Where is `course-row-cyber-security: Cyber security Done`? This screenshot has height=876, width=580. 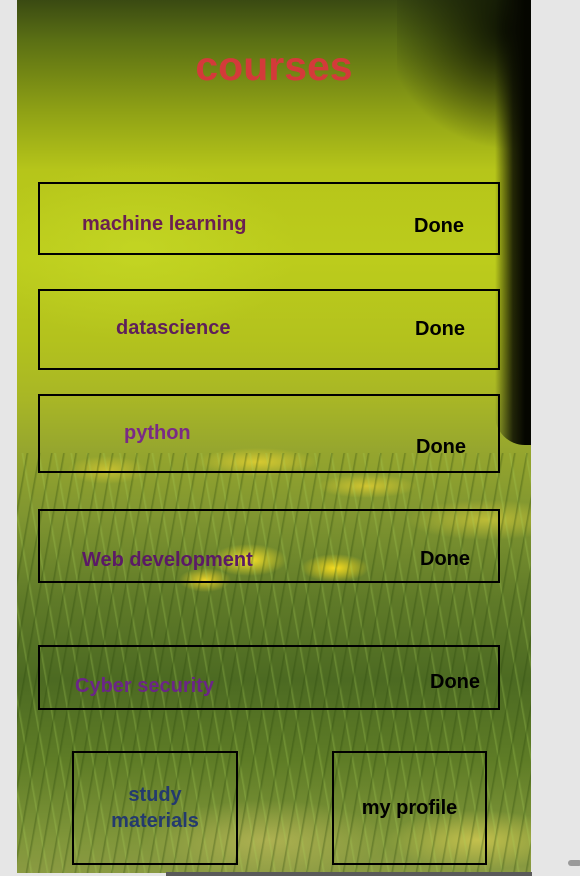
course-row-cyber-security: Cyber security Done is located at coordinates (269, 677).